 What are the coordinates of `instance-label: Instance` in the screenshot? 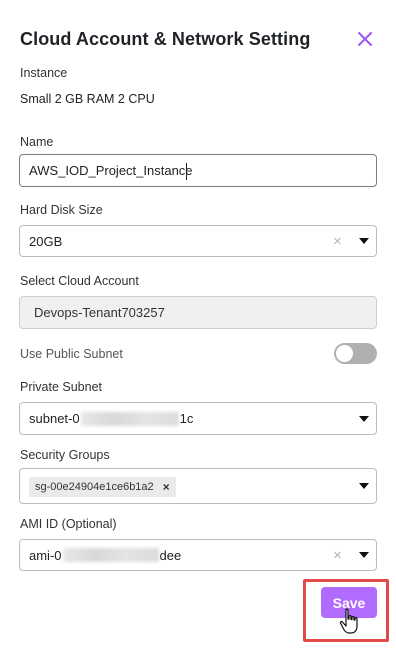 It's located at (44, 73).